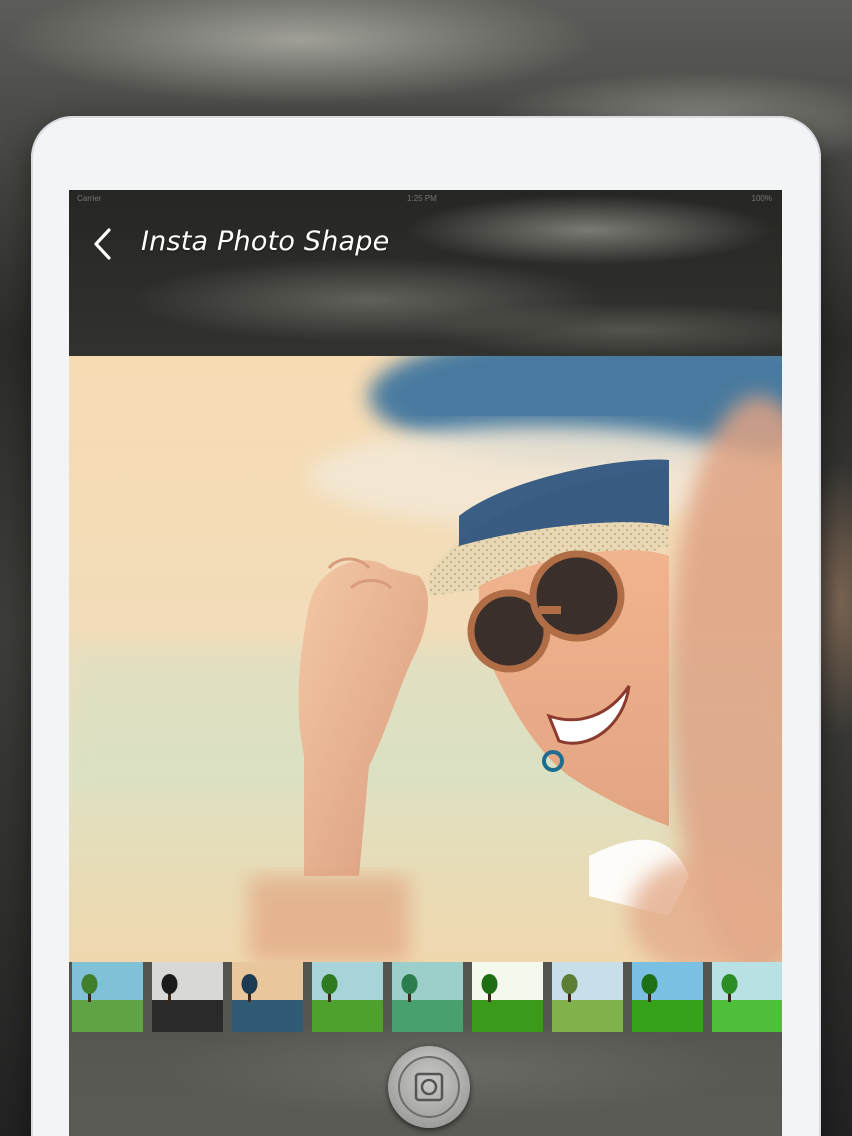 The image size is (852, 1136). What do you see at coordinates (425, 244) in the screenshot?
I see `nav-bar: Insta Photo Shape` at bounding box center [425, 244].